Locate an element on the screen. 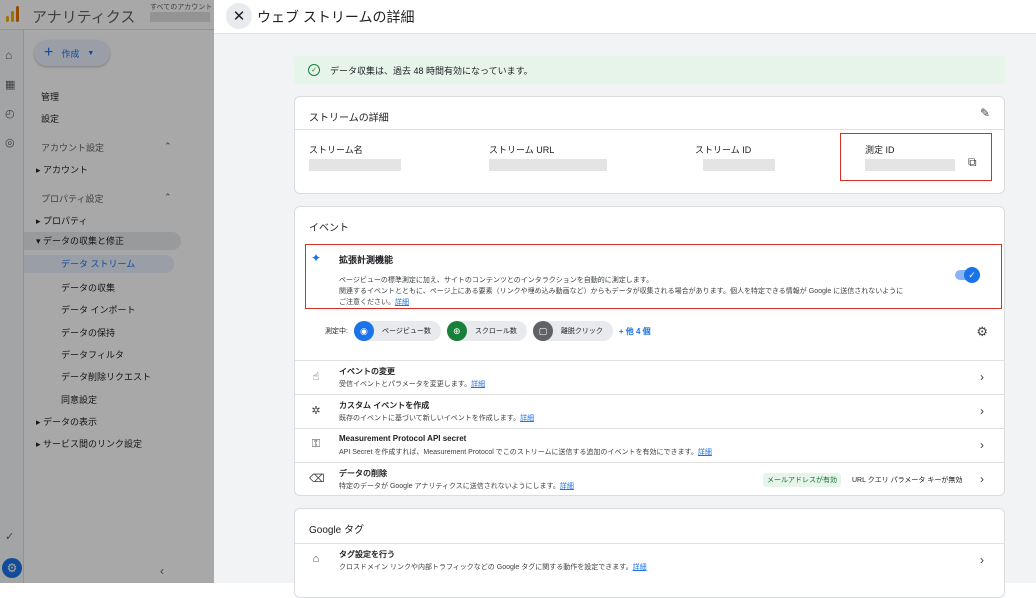  chip-scrolls: ⊕ スクロール数 is located at coordinates (486, 331).